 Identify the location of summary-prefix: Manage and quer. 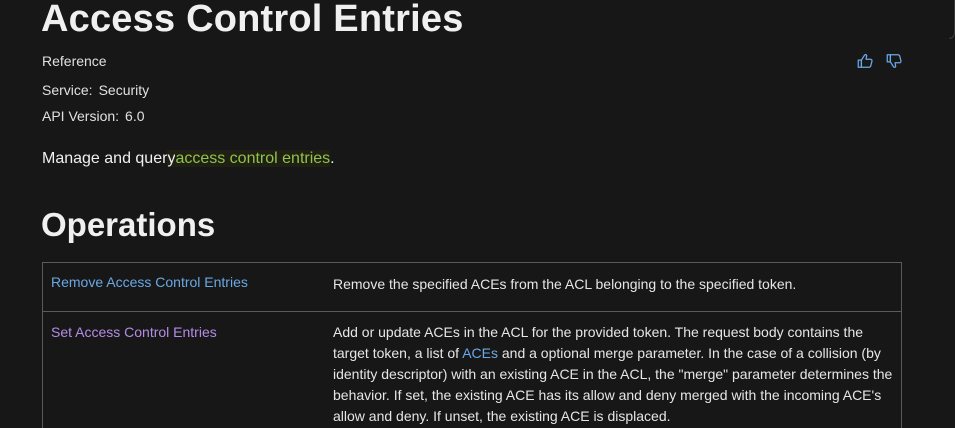
(105, 158).